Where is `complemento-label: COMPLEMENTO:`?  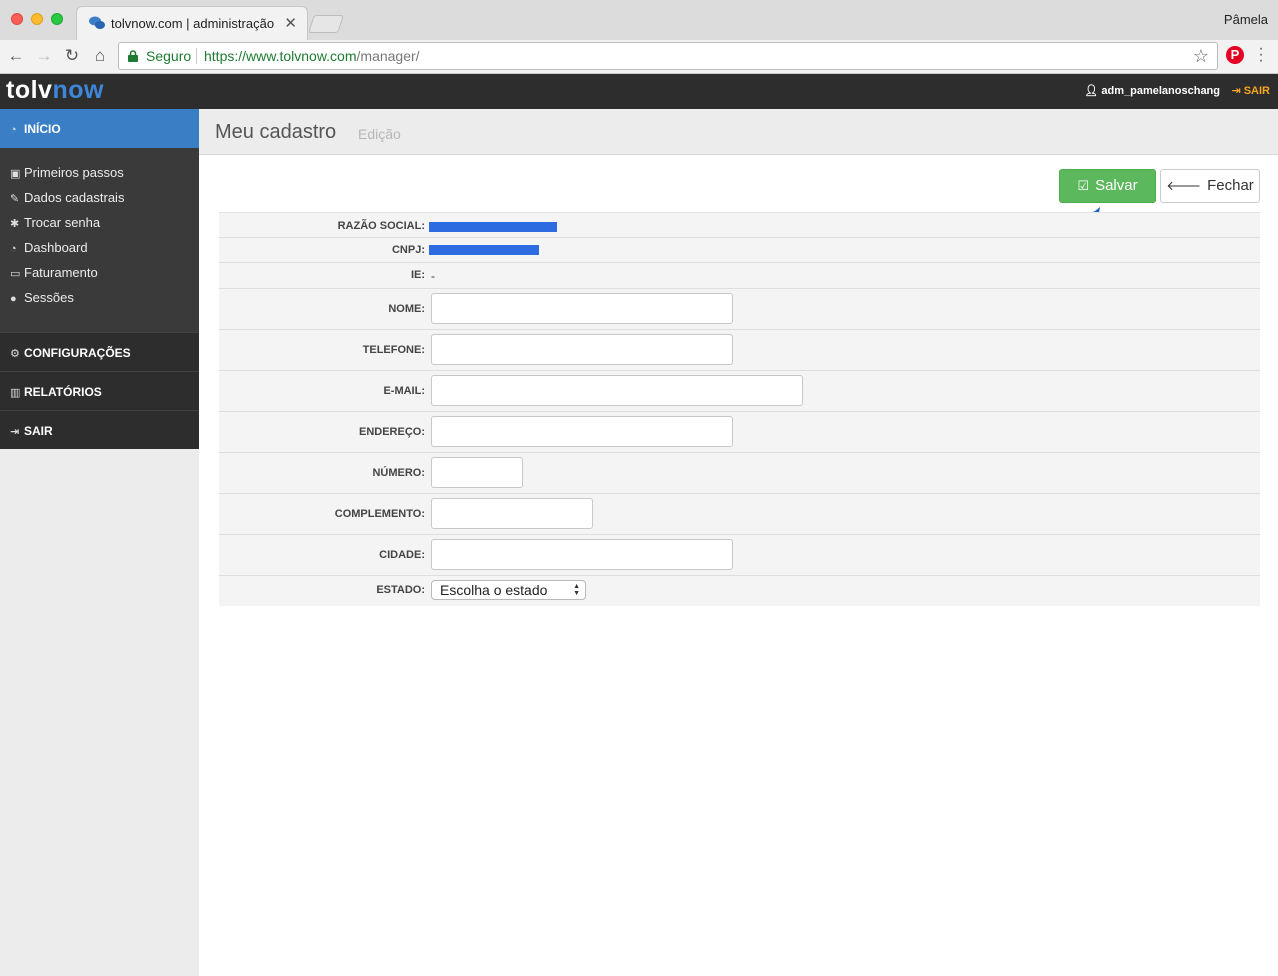
complemento-label: COMPLEMENTO: is located at coordinates (379, 514).